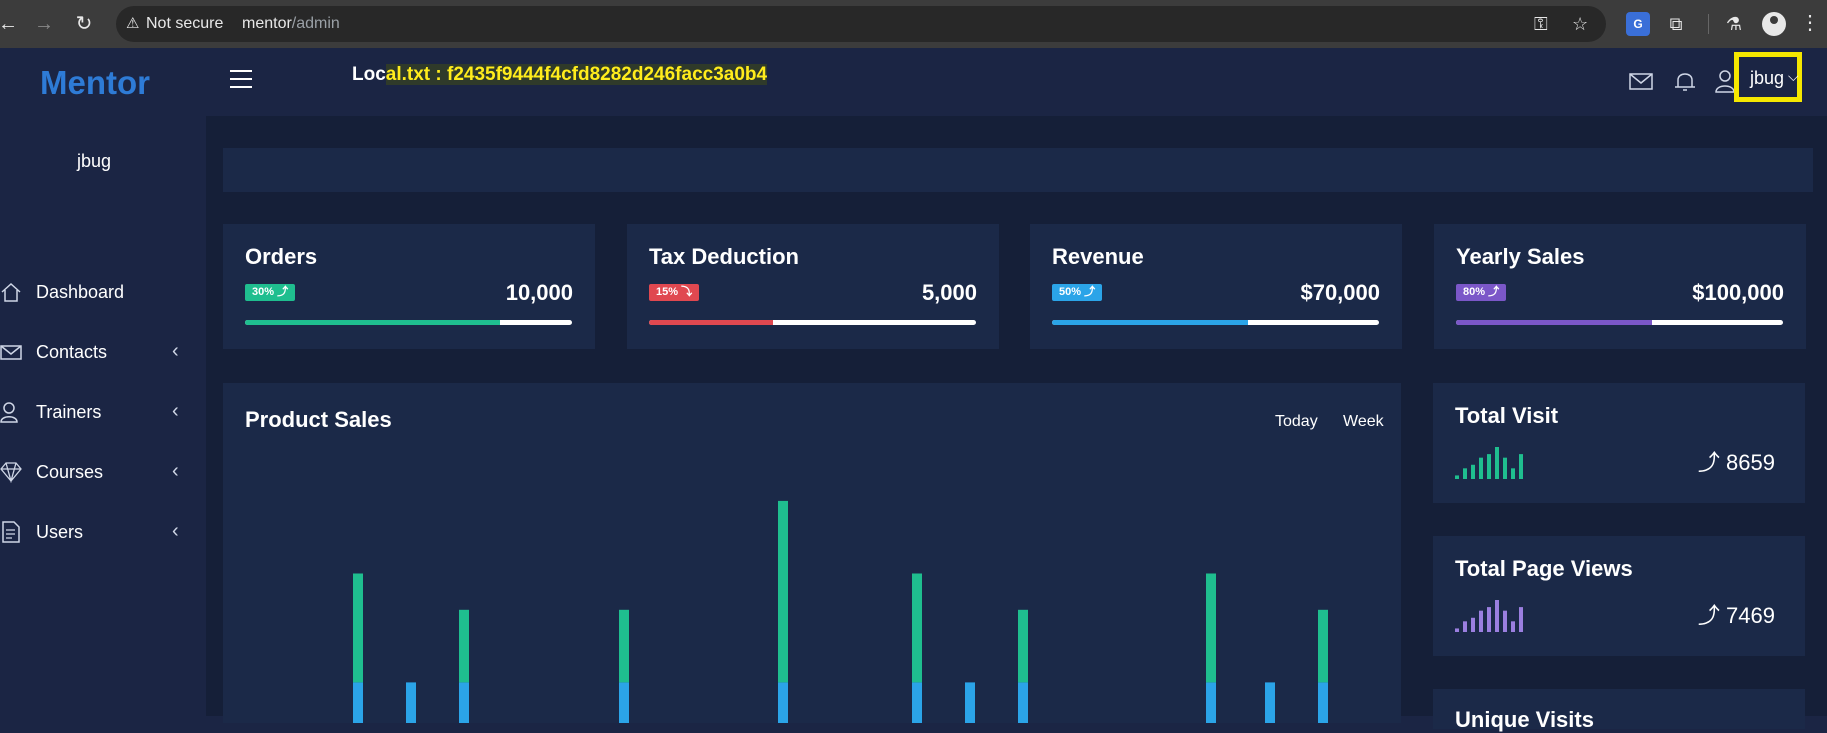 This screenshot has height=733, width=1827. What do you see at coordinates (1638, 24) in the screenshot?
I see `translate-icon: G` at bounding box center [1638, 24].